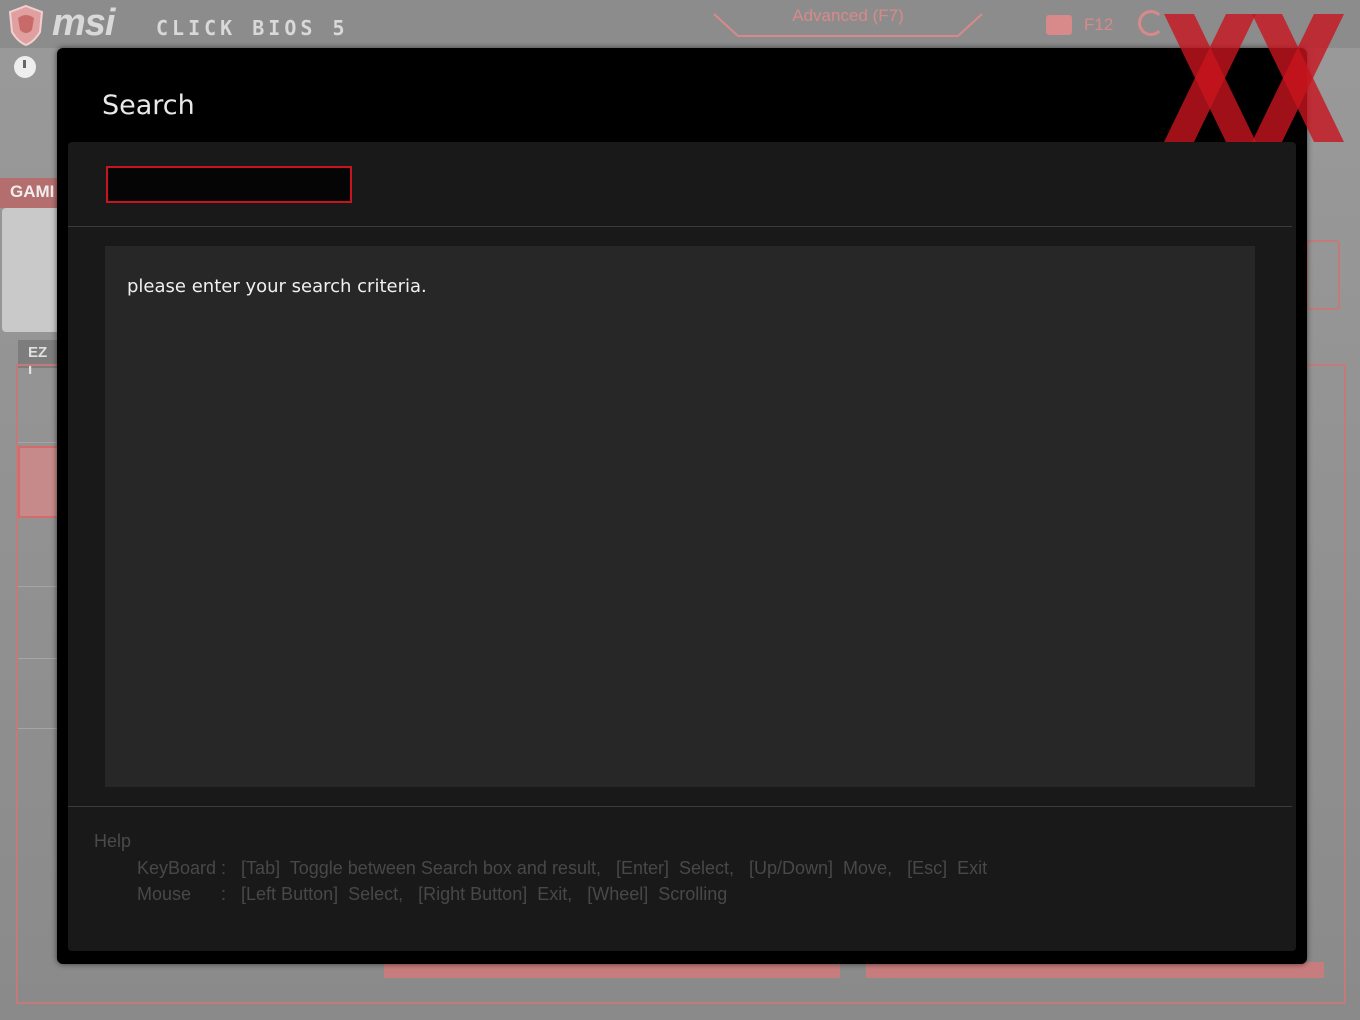  What do you see at coordinates (26, 25) in the screenshot?
I see `msi-dragon-shield-icon` at bounding box center [26, 25].